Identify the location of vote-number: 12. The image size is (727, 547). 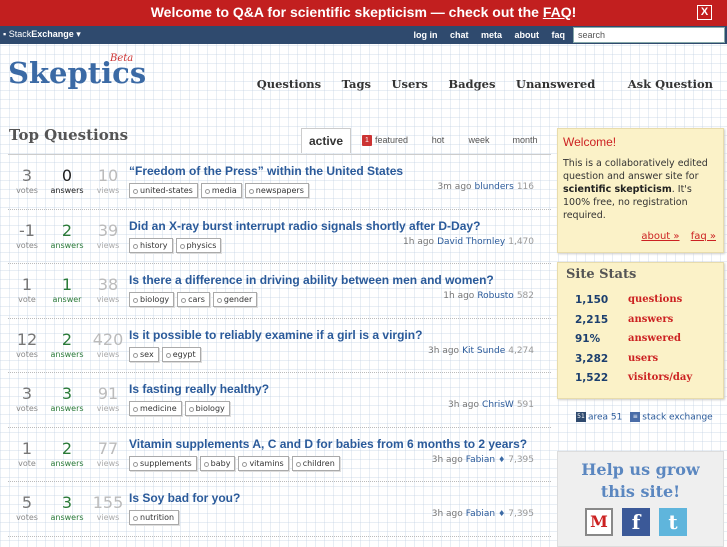
(27, 339).